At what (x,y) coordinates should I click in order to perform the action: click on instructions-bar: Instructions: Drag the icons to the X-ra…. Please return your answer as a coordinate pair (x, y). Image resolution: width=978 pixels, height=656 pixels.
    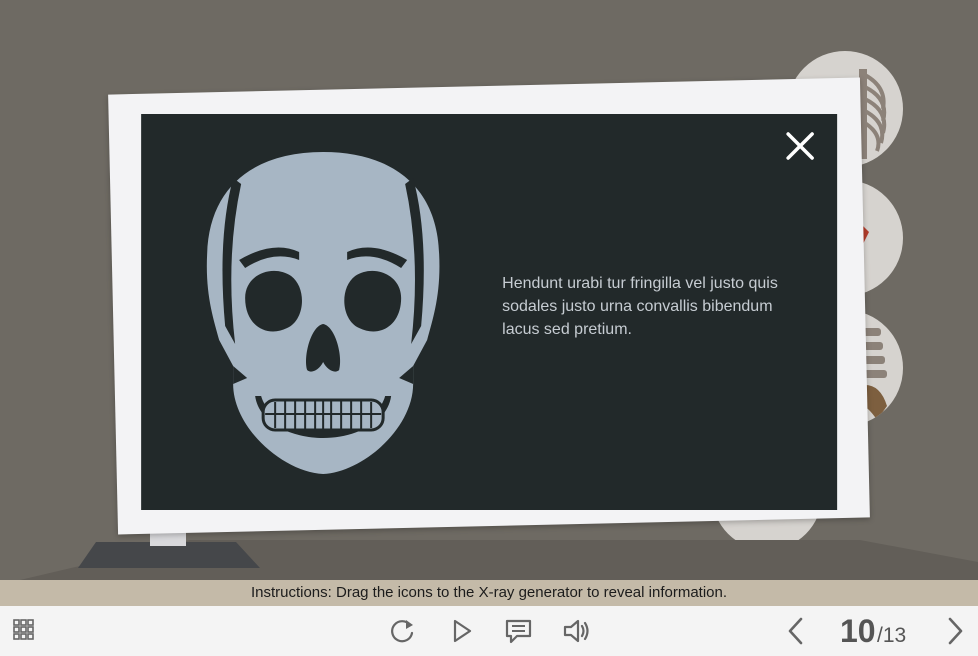
    Looking at the image, I should click on (489, 593).